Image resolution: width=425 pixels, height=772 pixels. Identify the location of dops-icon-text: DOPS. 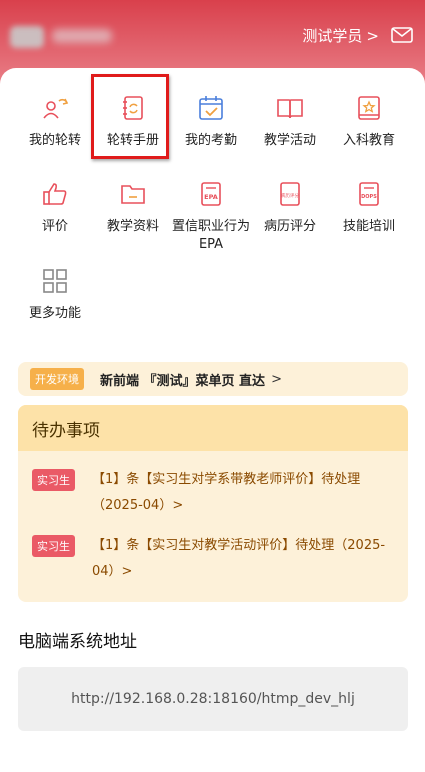
(369, 197).